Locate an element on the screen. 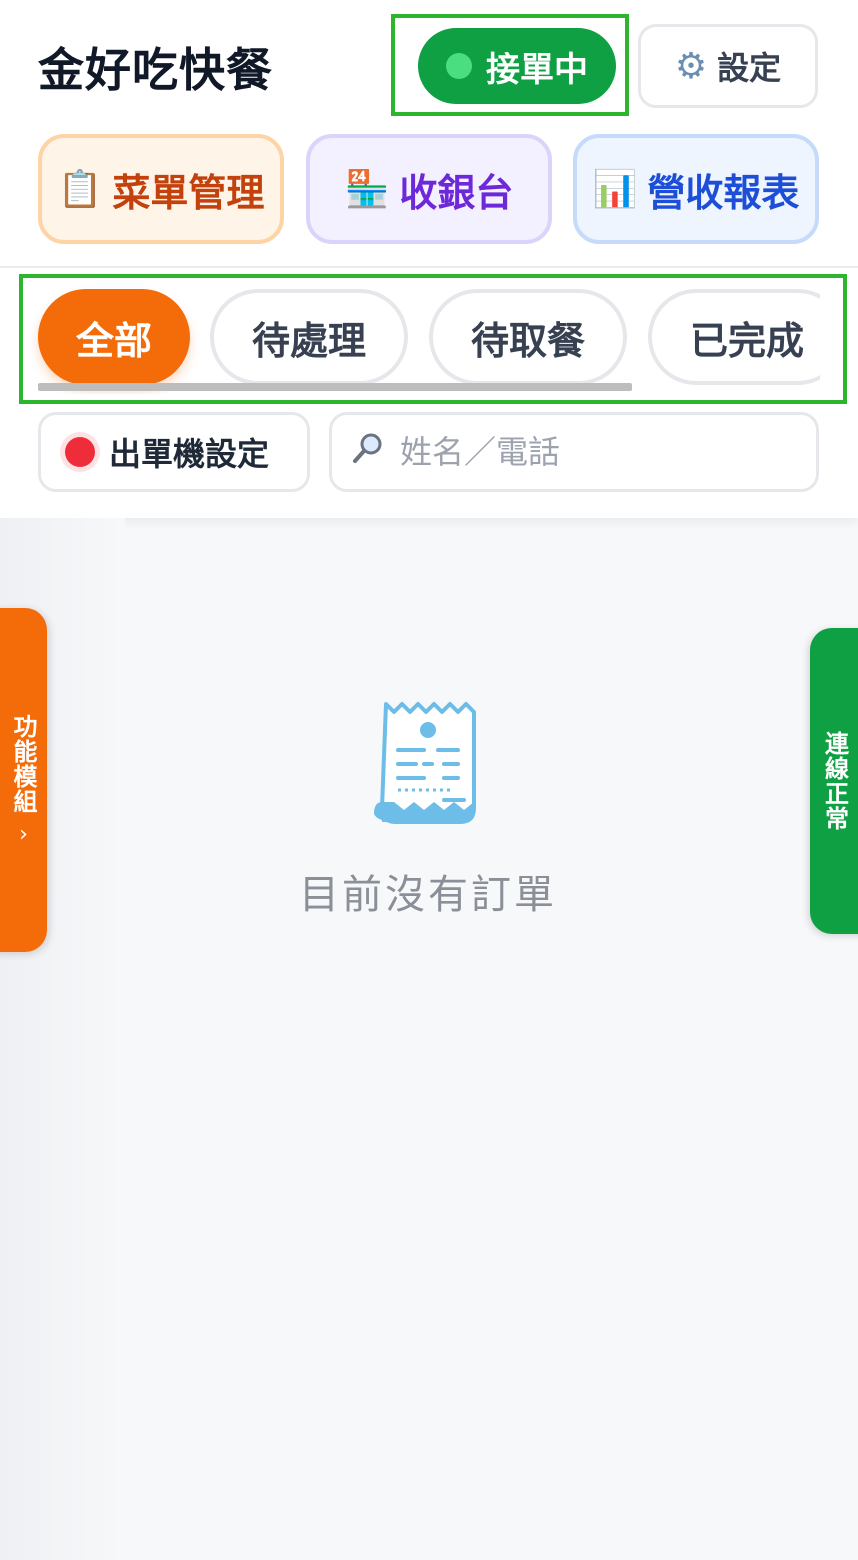  connection-status-tab: 連線正常 is located at coordinates (834, 781).